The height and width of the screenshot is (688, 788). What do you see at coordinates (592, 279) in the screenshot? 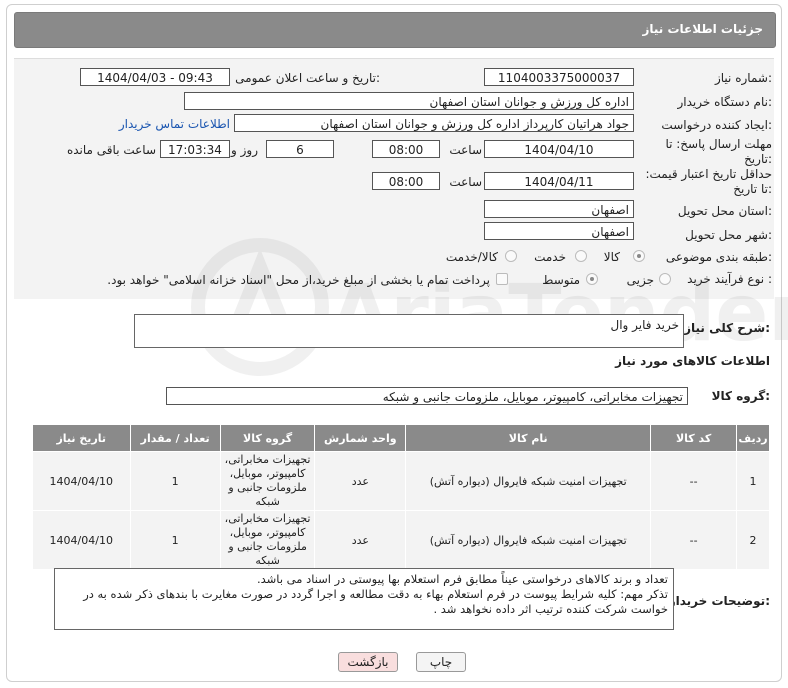
I see `process-radio-medium` at bounding box center [592, 279].